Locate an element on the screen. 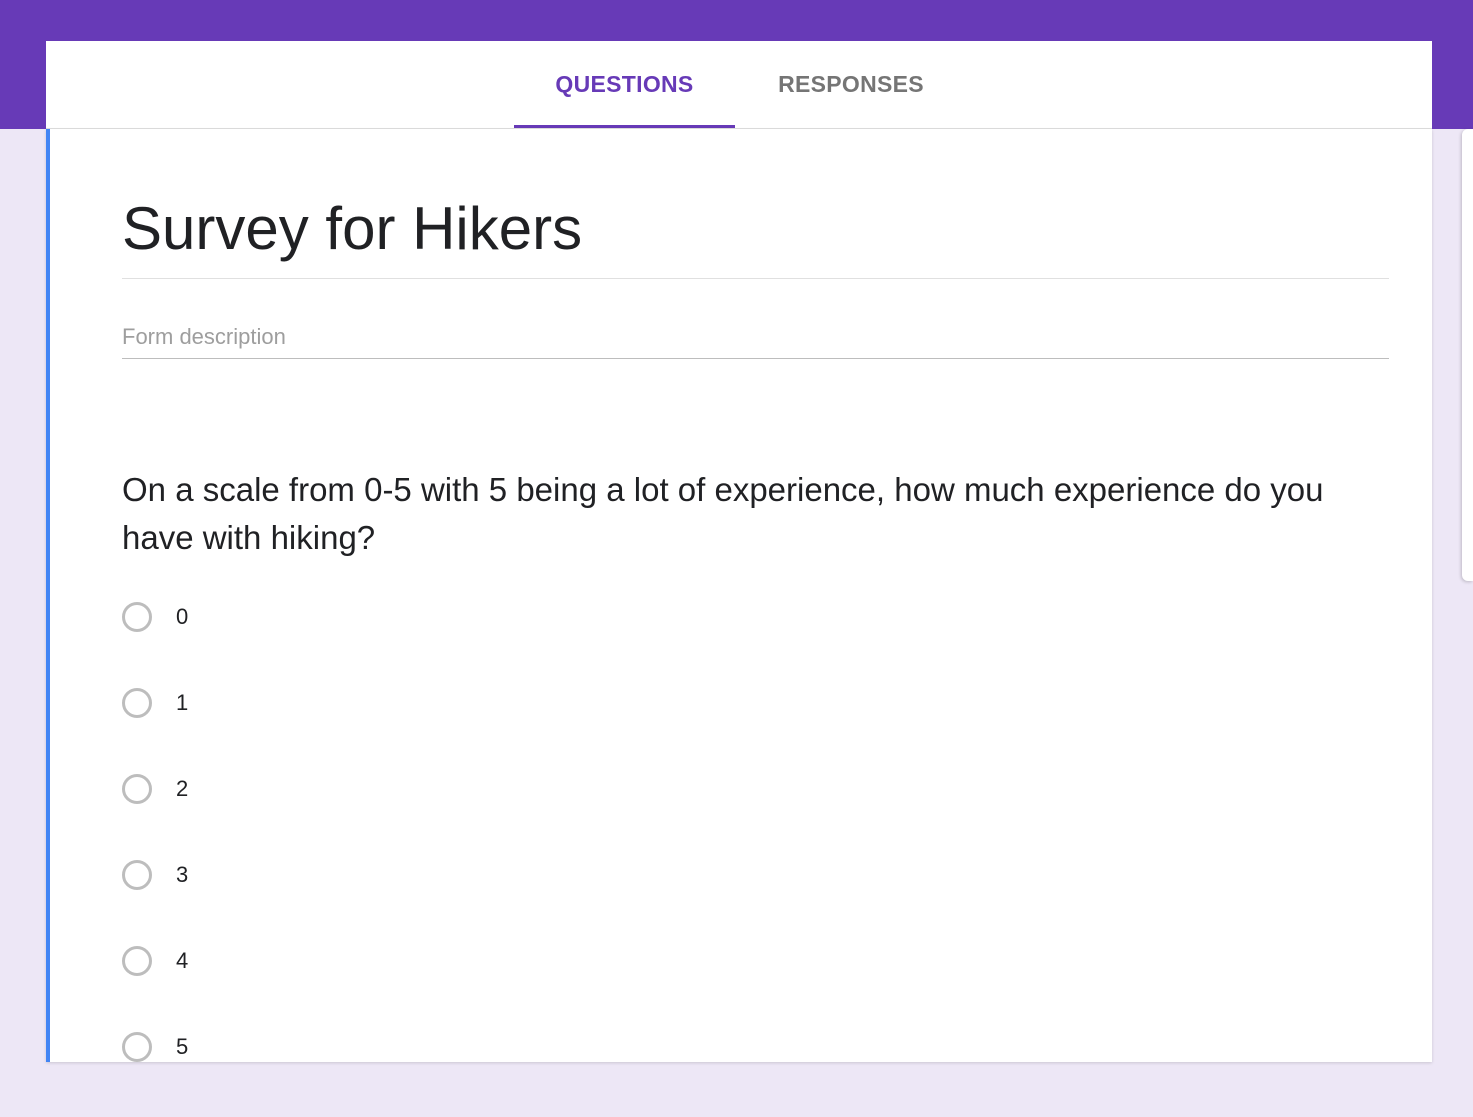 The width and height of the screenshot is (1473, 1117). option-item: 2 is located at coordinates (422, 816).